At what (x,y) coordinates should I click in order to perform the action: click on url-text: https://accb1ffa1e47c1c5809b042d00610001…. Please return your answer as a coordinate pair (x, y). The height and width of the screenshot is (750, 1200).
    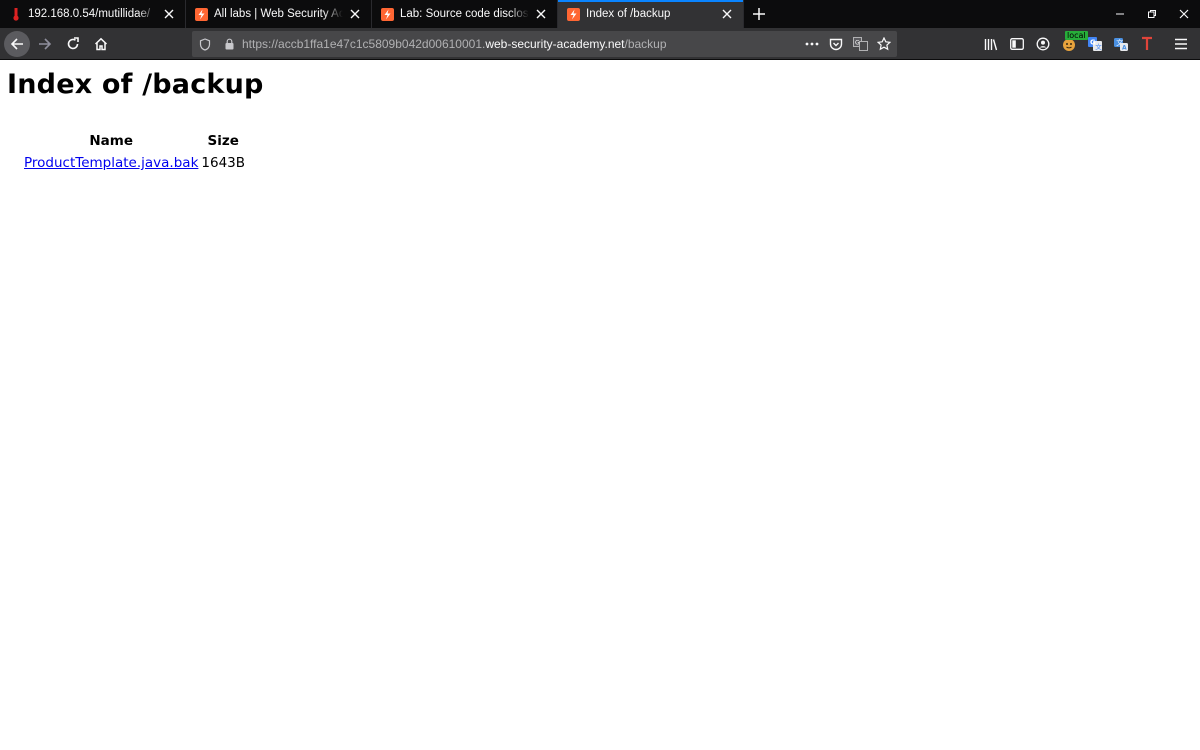
    Looking at the image, I should click on (454, 44).